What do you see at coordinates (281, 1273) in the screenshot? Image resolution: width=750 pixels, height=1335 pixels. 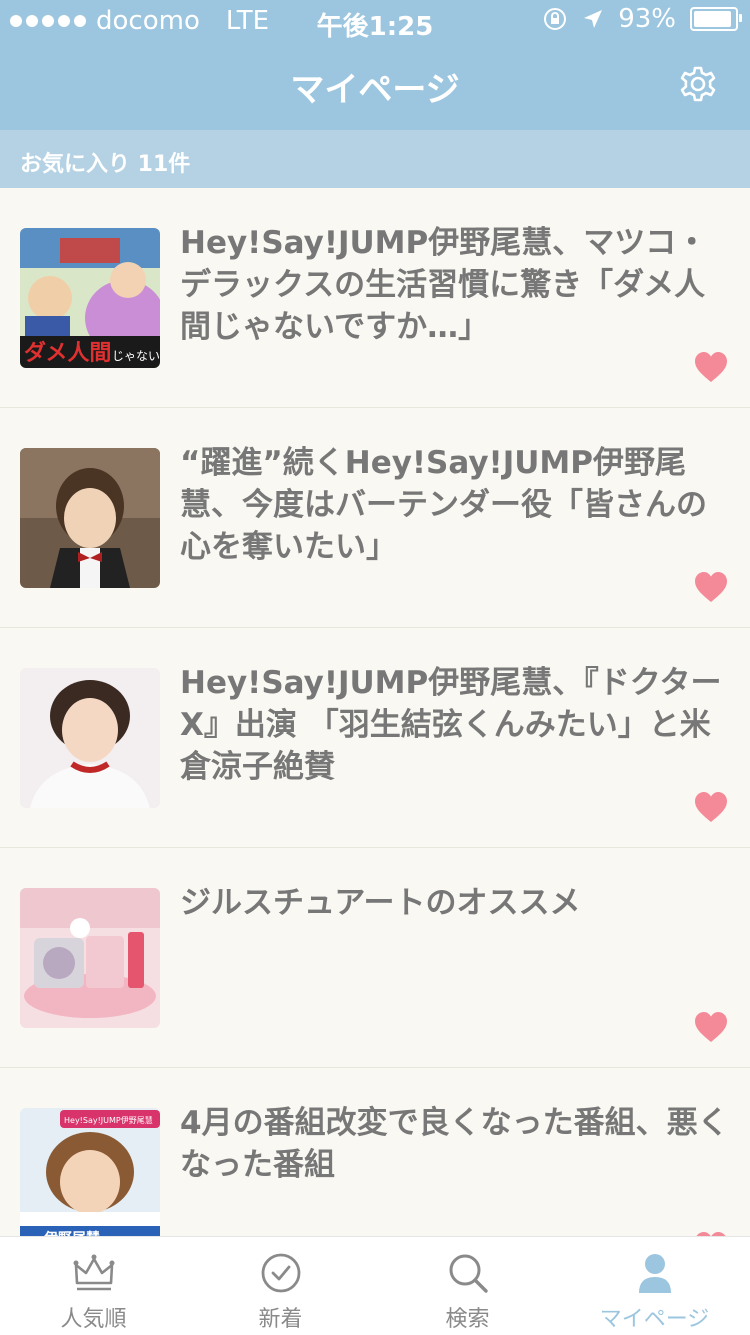 I see `clock-icon` at bounding box center [281, 1273].